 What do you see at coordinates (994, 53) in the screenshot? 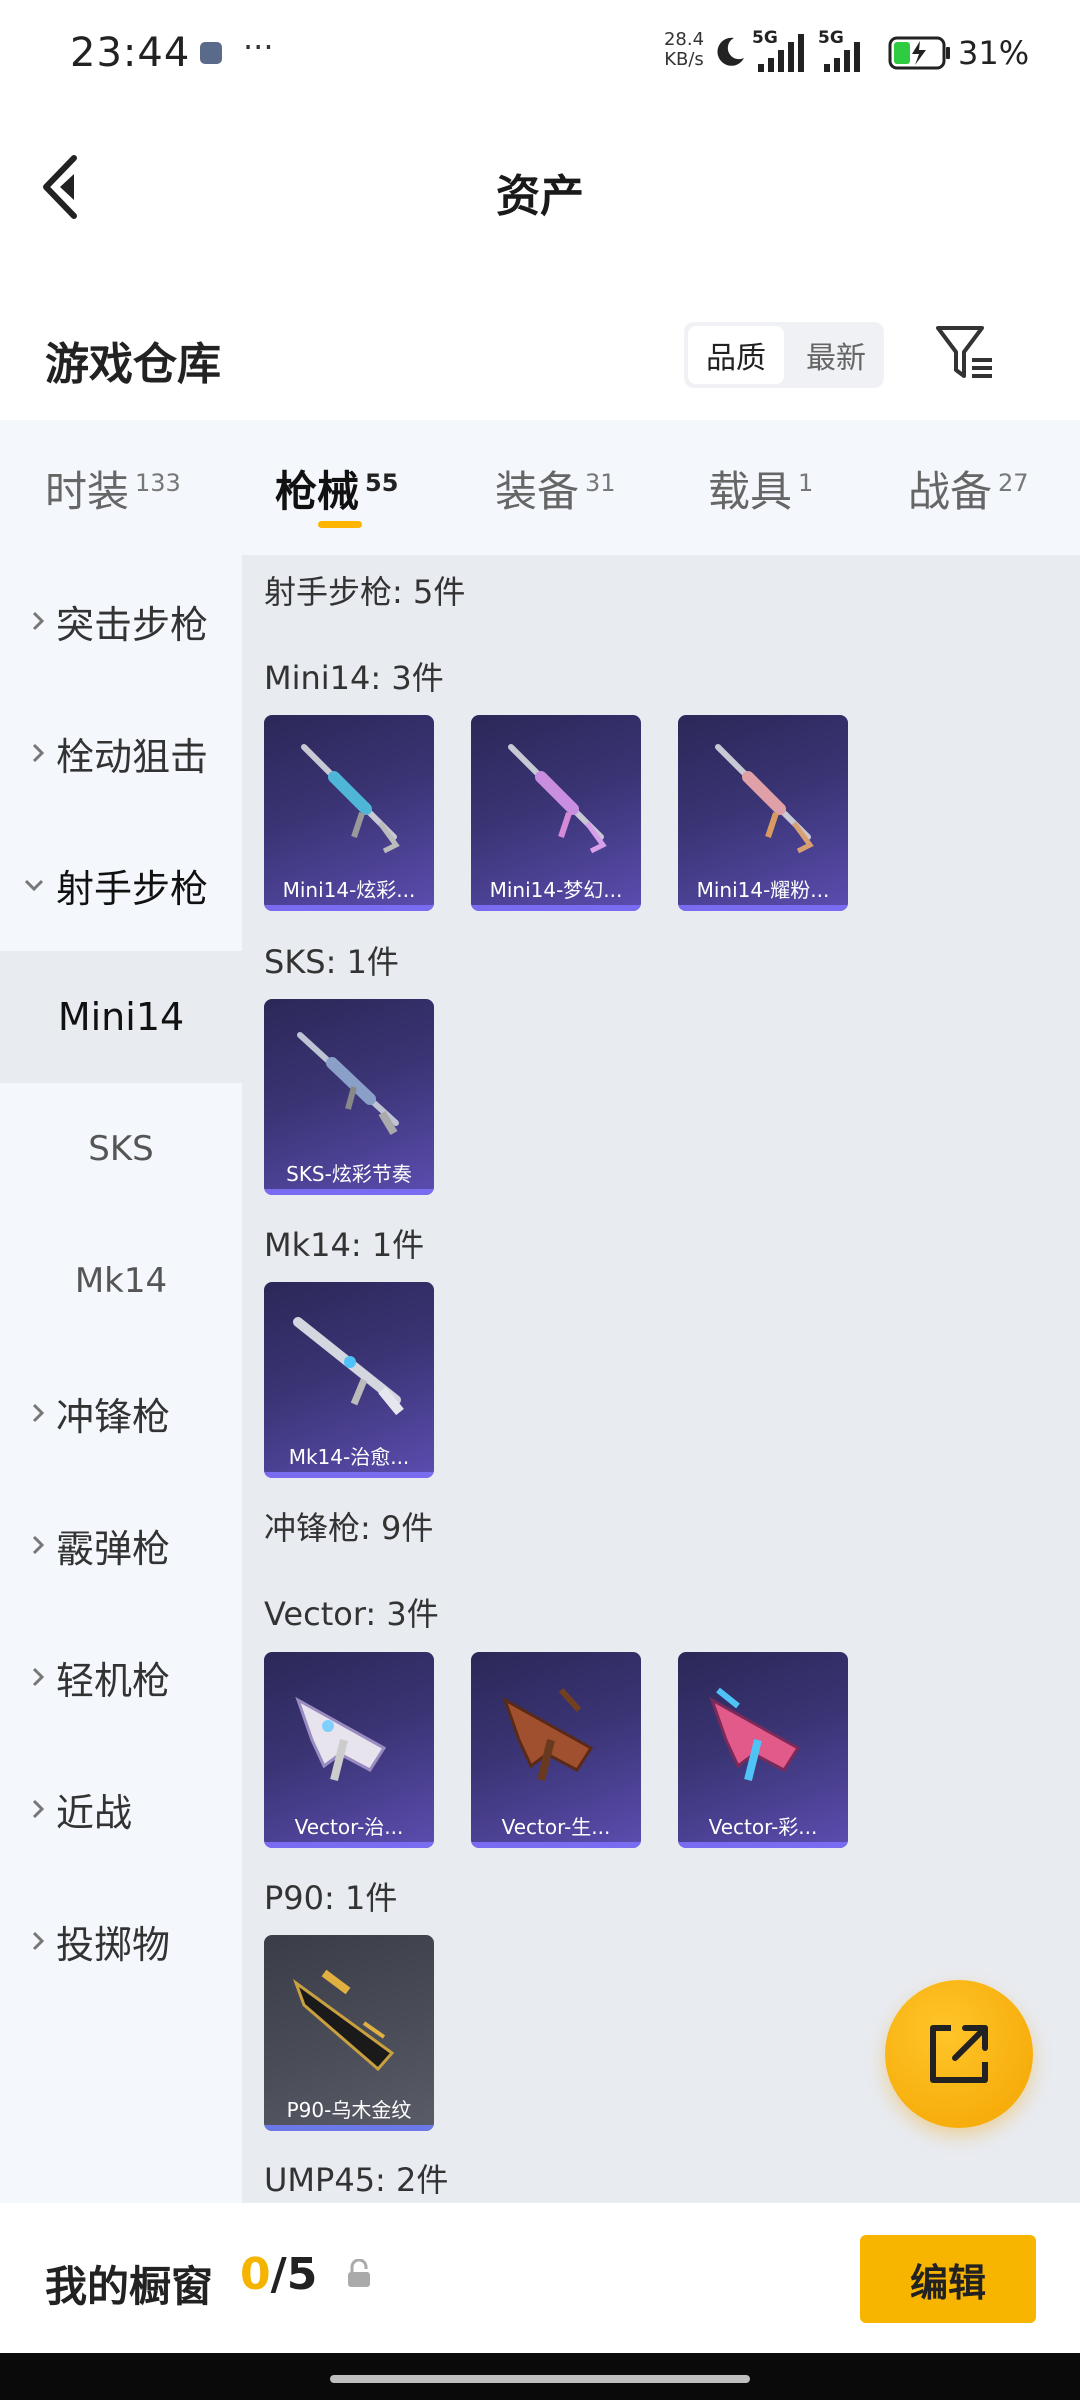
I see `battery-percentage: 31%` at bounding box center [994, 53].